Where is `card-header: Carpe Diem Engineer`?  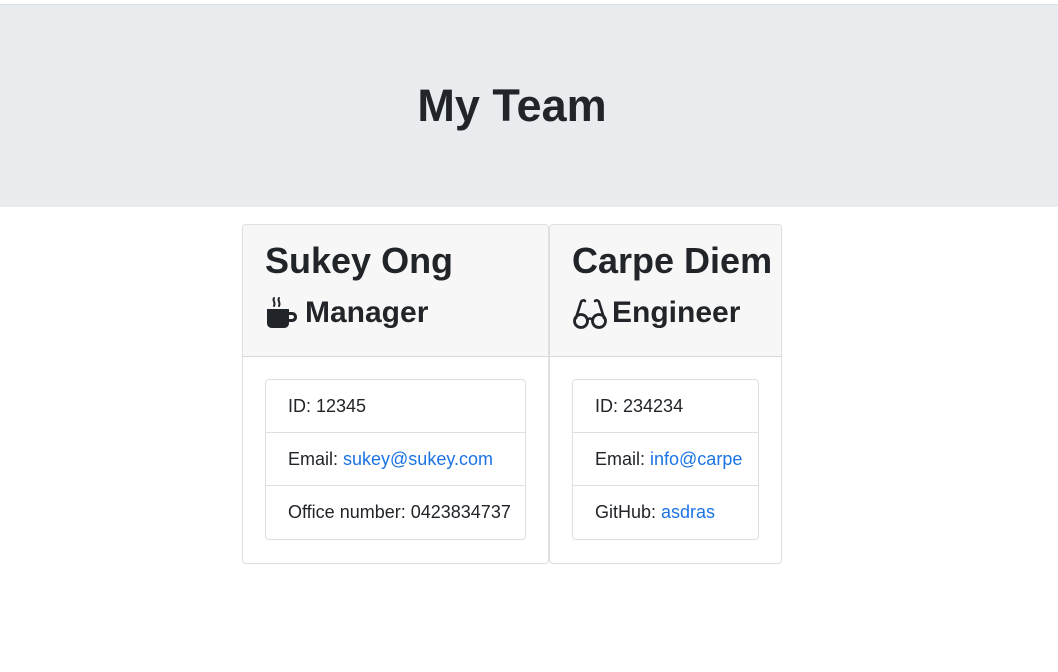 card-header: Carpe Diem Engineer is located at coordinates (665, 291).